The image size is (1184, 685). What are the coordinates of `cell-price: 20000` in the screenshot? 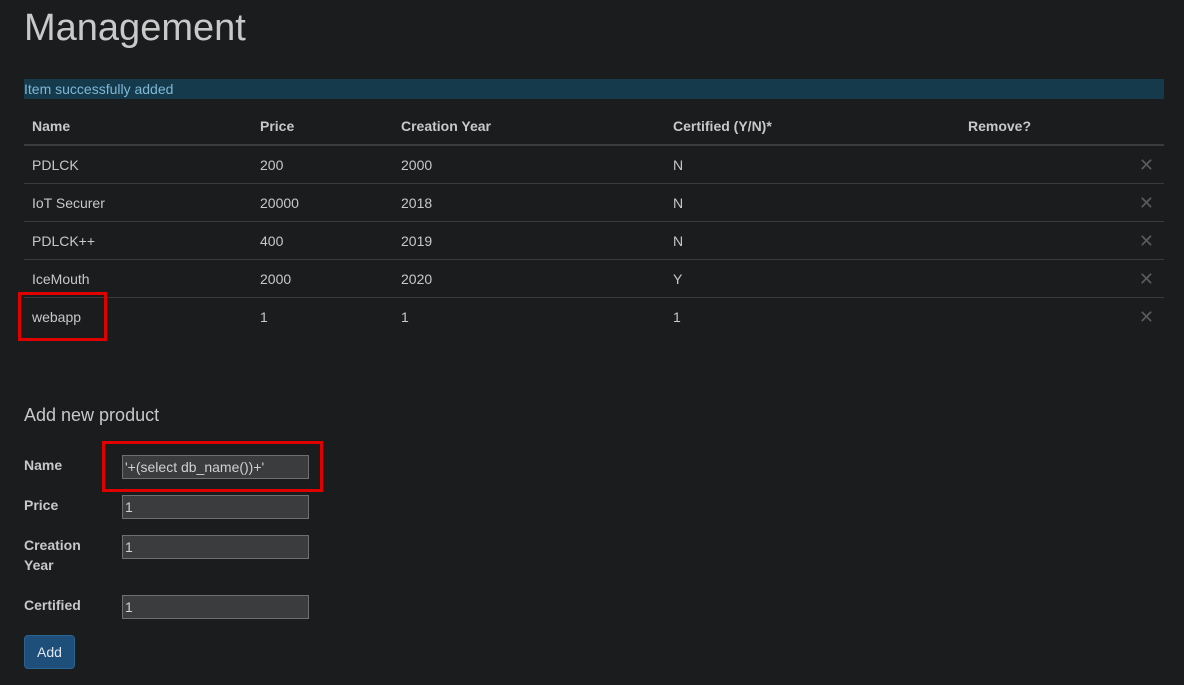 It's located at (322, 202).